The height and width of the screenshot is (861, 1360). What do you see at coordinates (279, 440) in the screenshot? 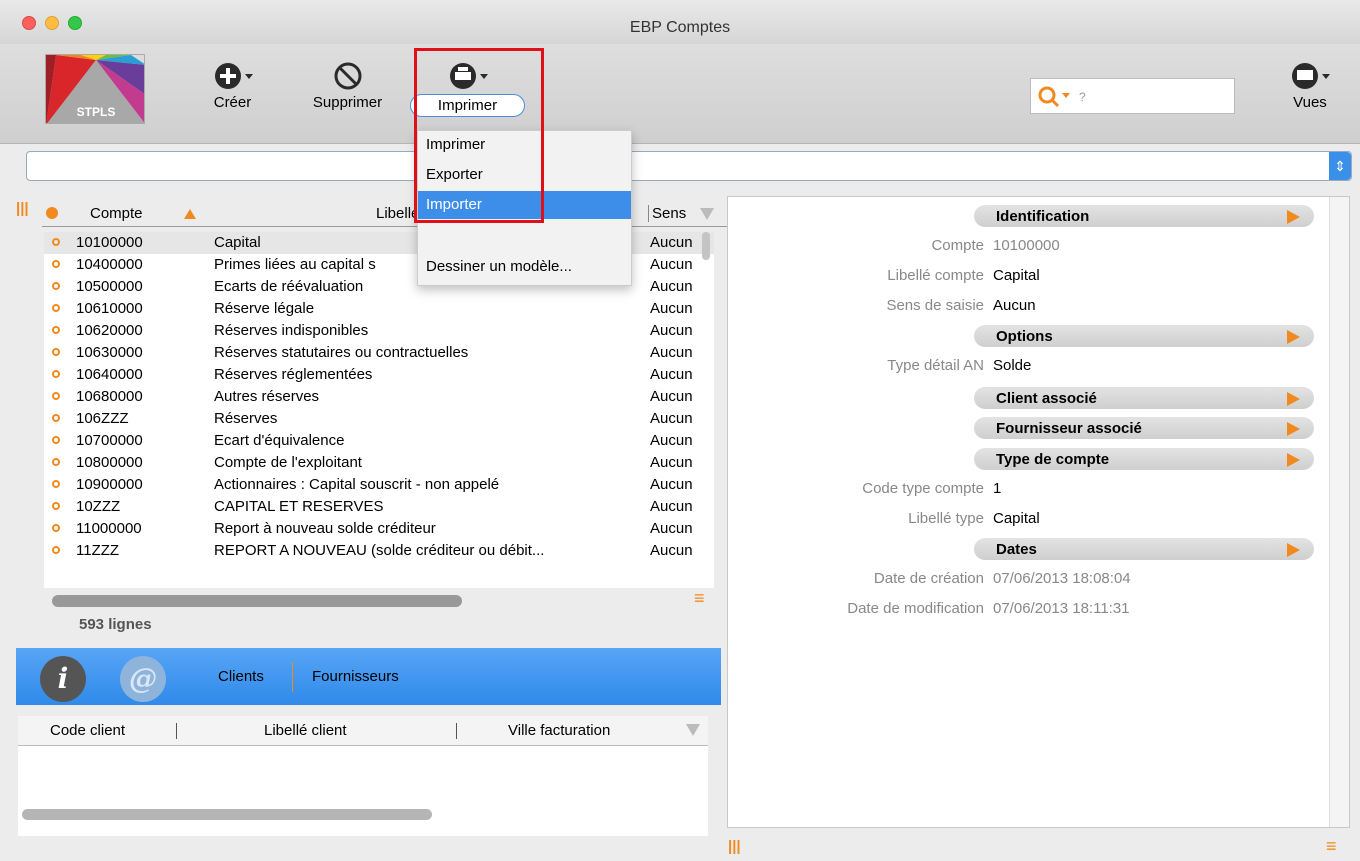
I see `cell-libelle: Ecart d'équivalence` at bounding box center [279, 440].